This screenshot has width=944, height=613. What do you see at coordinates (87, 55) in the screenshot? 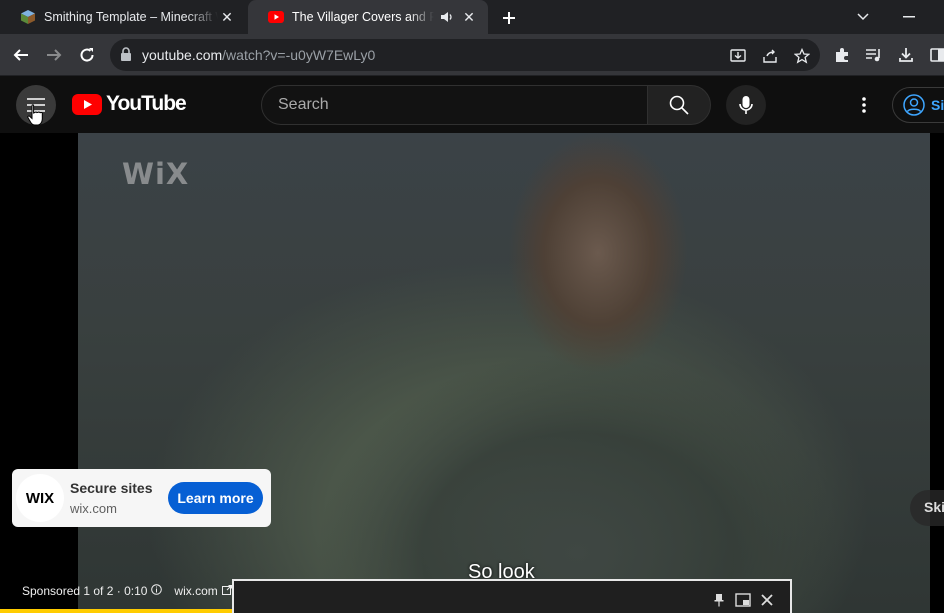
I see `reload-icon` at bounding box center [87, 55].